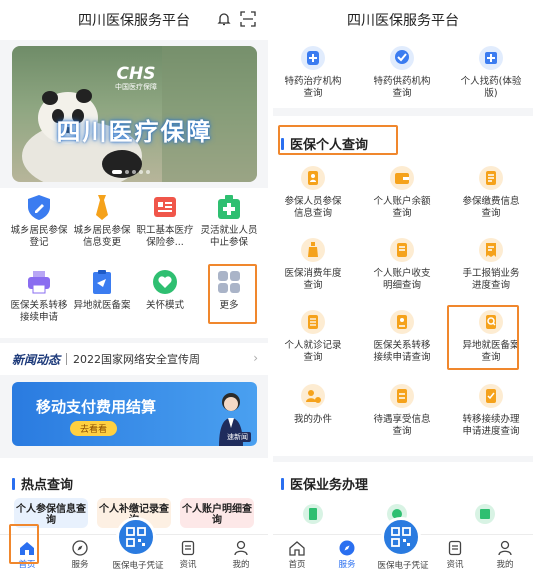  I want to click on grid-item-resident-change: 城乡居民参保信息变更, so click(102, 221).